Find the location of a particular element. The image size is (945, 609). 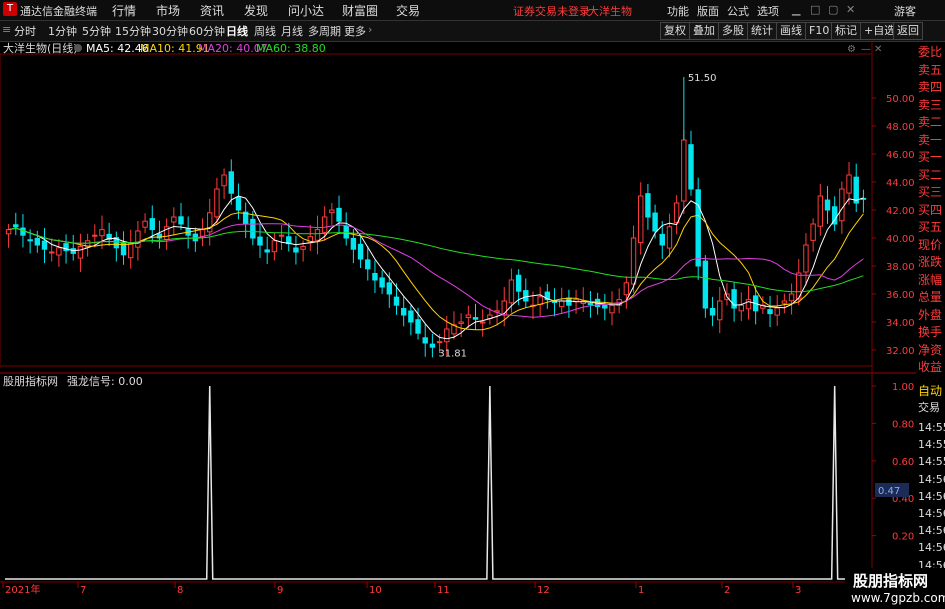

period-monthly: 月线 is located at coordinates (292, 31).